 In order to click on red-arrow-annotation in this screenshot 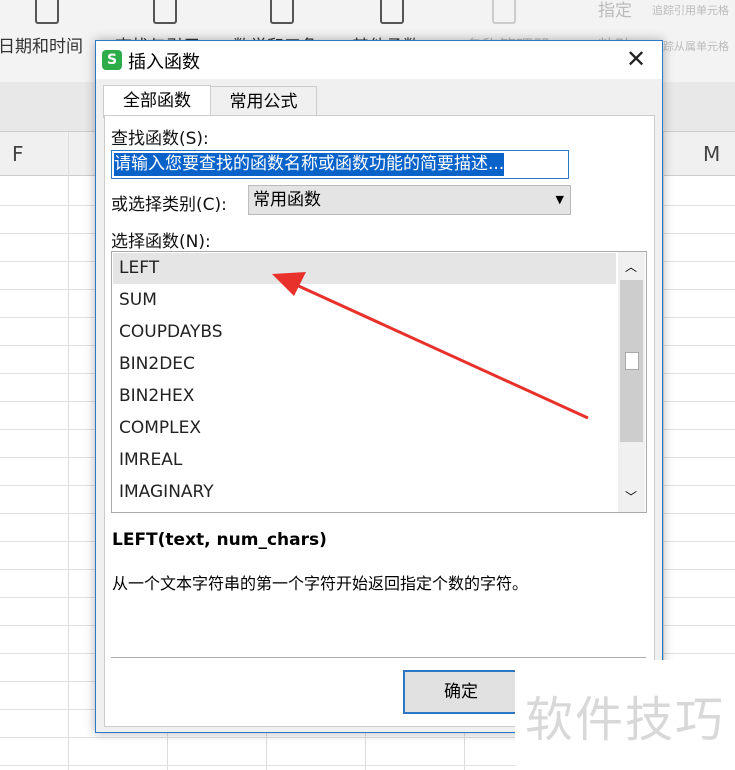, I will do `click(430, 346)`.